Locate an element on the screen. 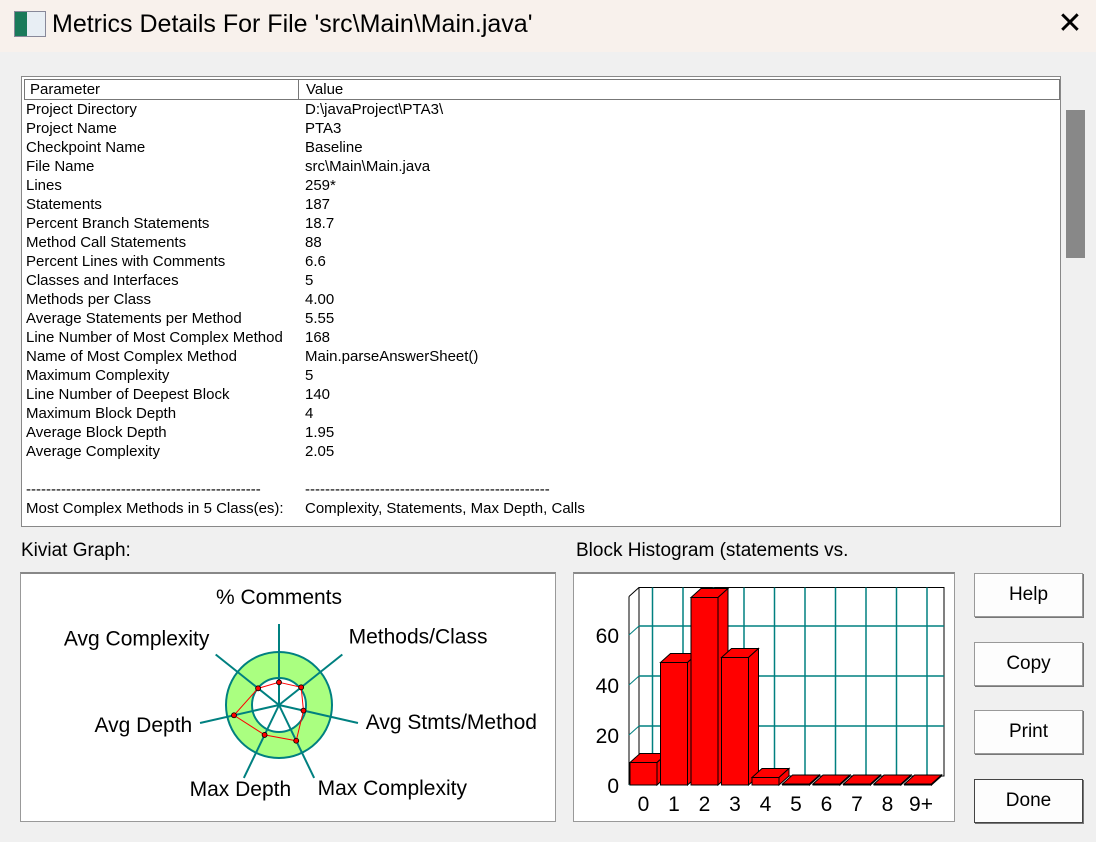 This screenshot has width=1096, height=842. y-tick-label: 0 is located at coordinates (613, 786).